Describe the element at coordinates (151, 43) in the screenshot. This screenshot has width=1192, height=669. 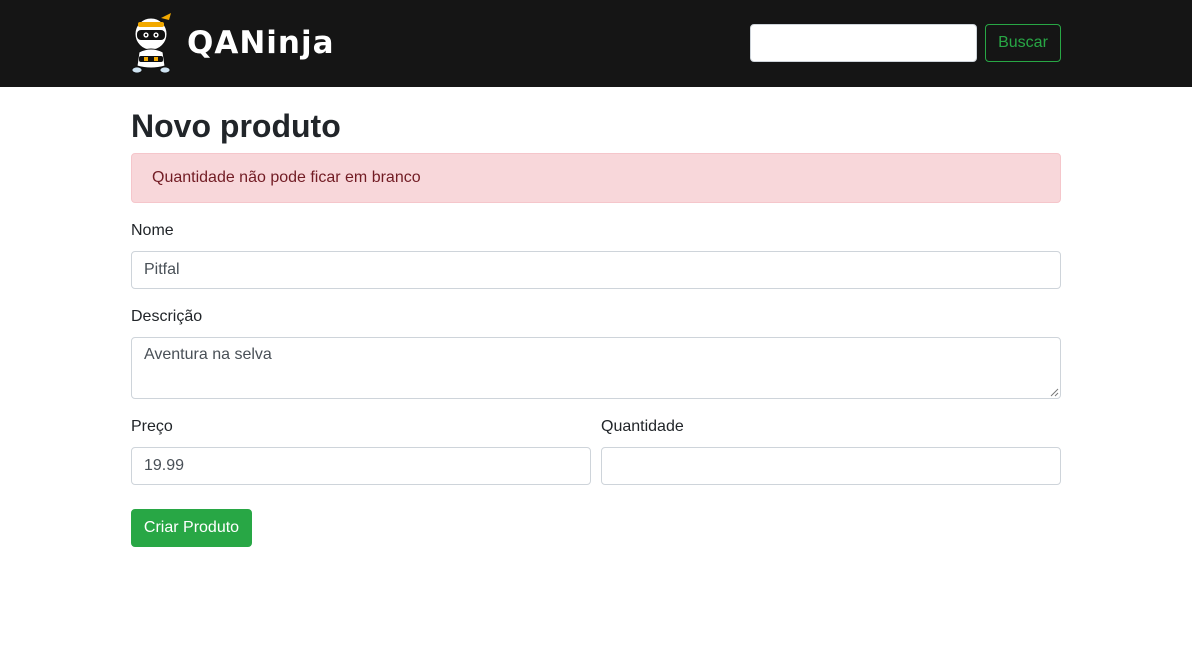
I see `ninja-mascot-icon` at that location.